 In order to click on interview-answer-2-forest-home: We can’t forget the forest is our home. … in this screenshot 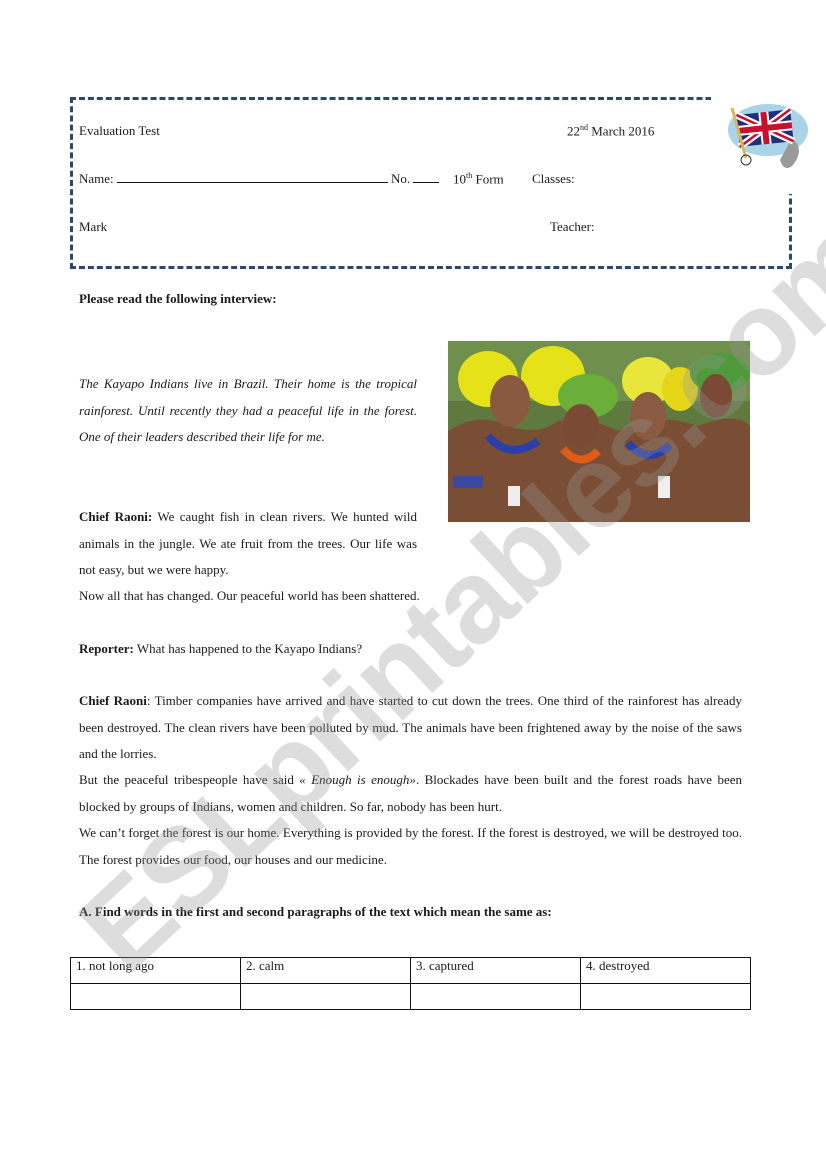, I will do `click(410, 846)`.